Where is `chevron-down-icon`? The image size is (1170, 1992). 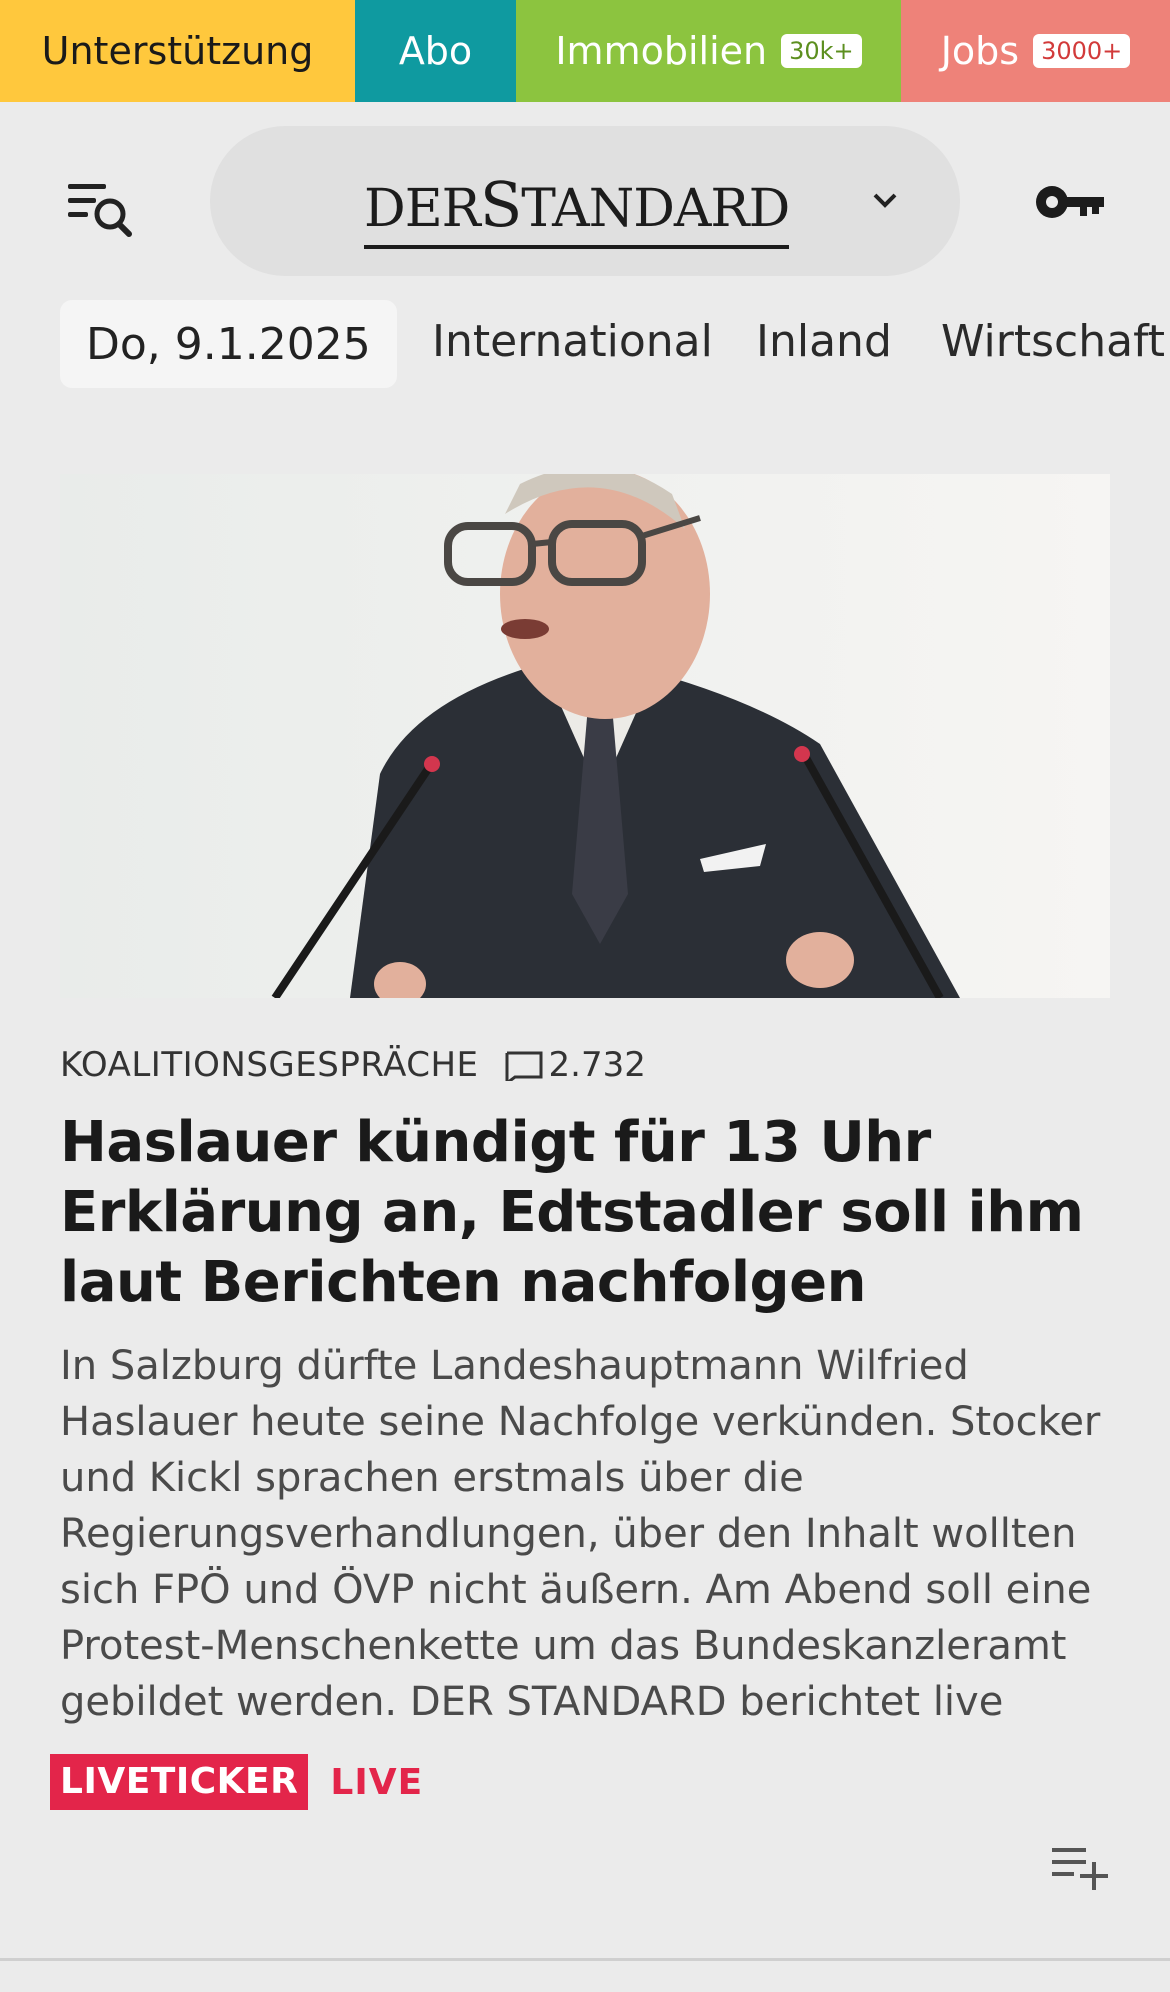 chevron-down-icon is located at coordinates (885, 200).